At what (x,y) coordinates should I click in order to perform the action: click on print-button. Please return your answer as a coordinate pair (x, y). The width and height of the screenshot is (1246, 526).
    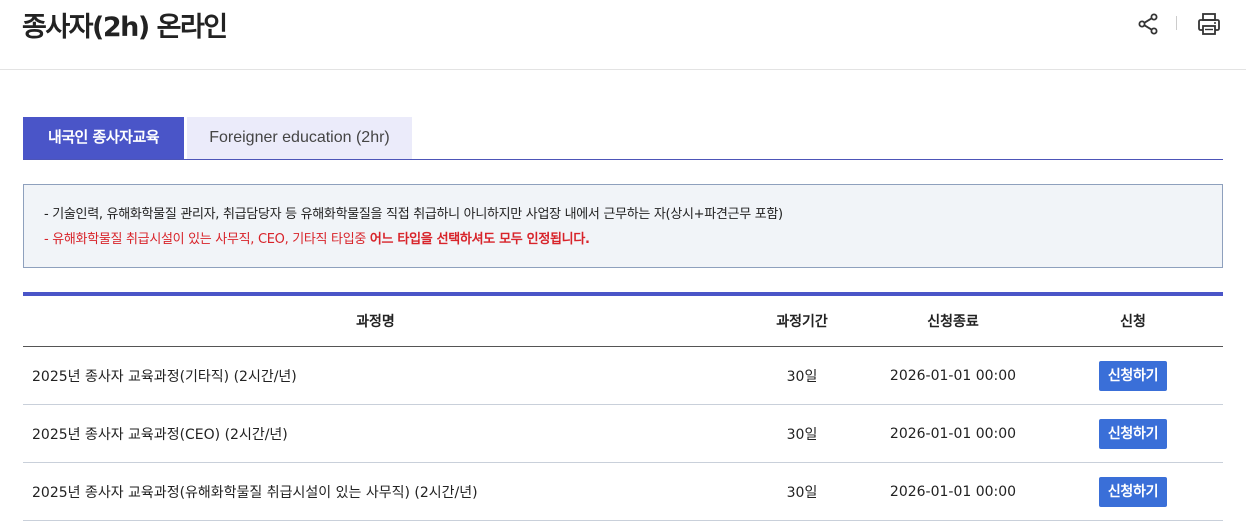
    Looking at the image, I should click on (1209, 24).